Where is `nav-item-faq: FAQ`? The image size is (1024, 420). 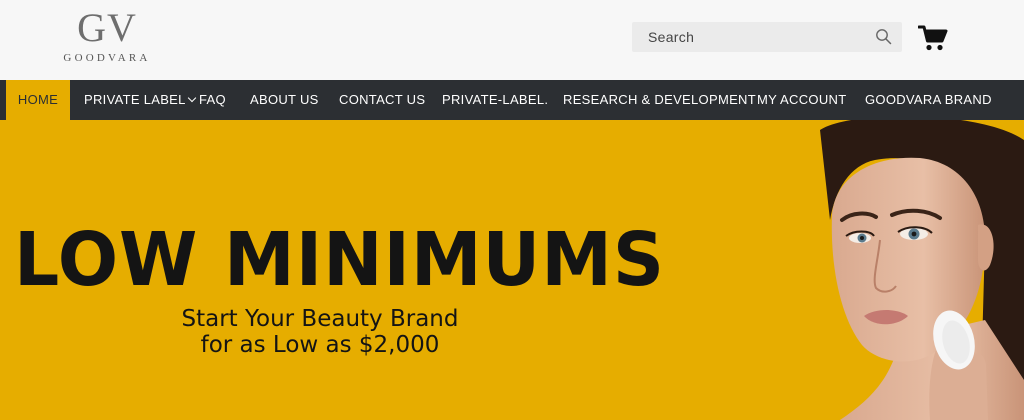
nav-item-faq: FAQ is located at coordinates (212, 100).